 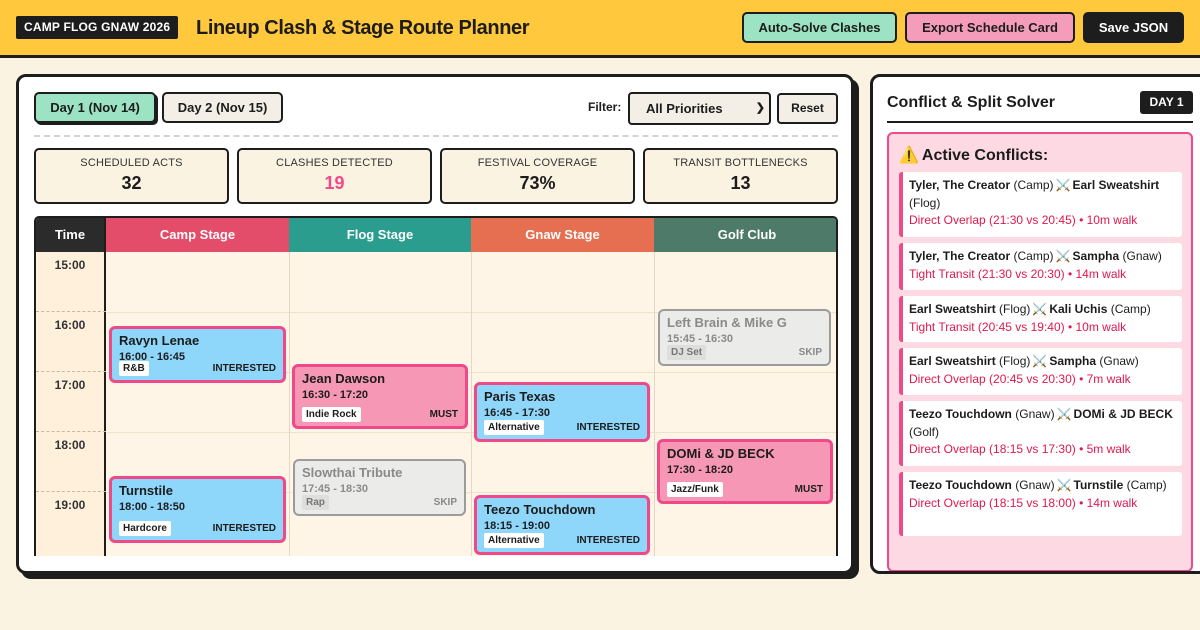 What do you see at coordinates (1133, 27) in the screenshot?
I see `save-json-button: Save JSON` at bounding box center [1133, 27].